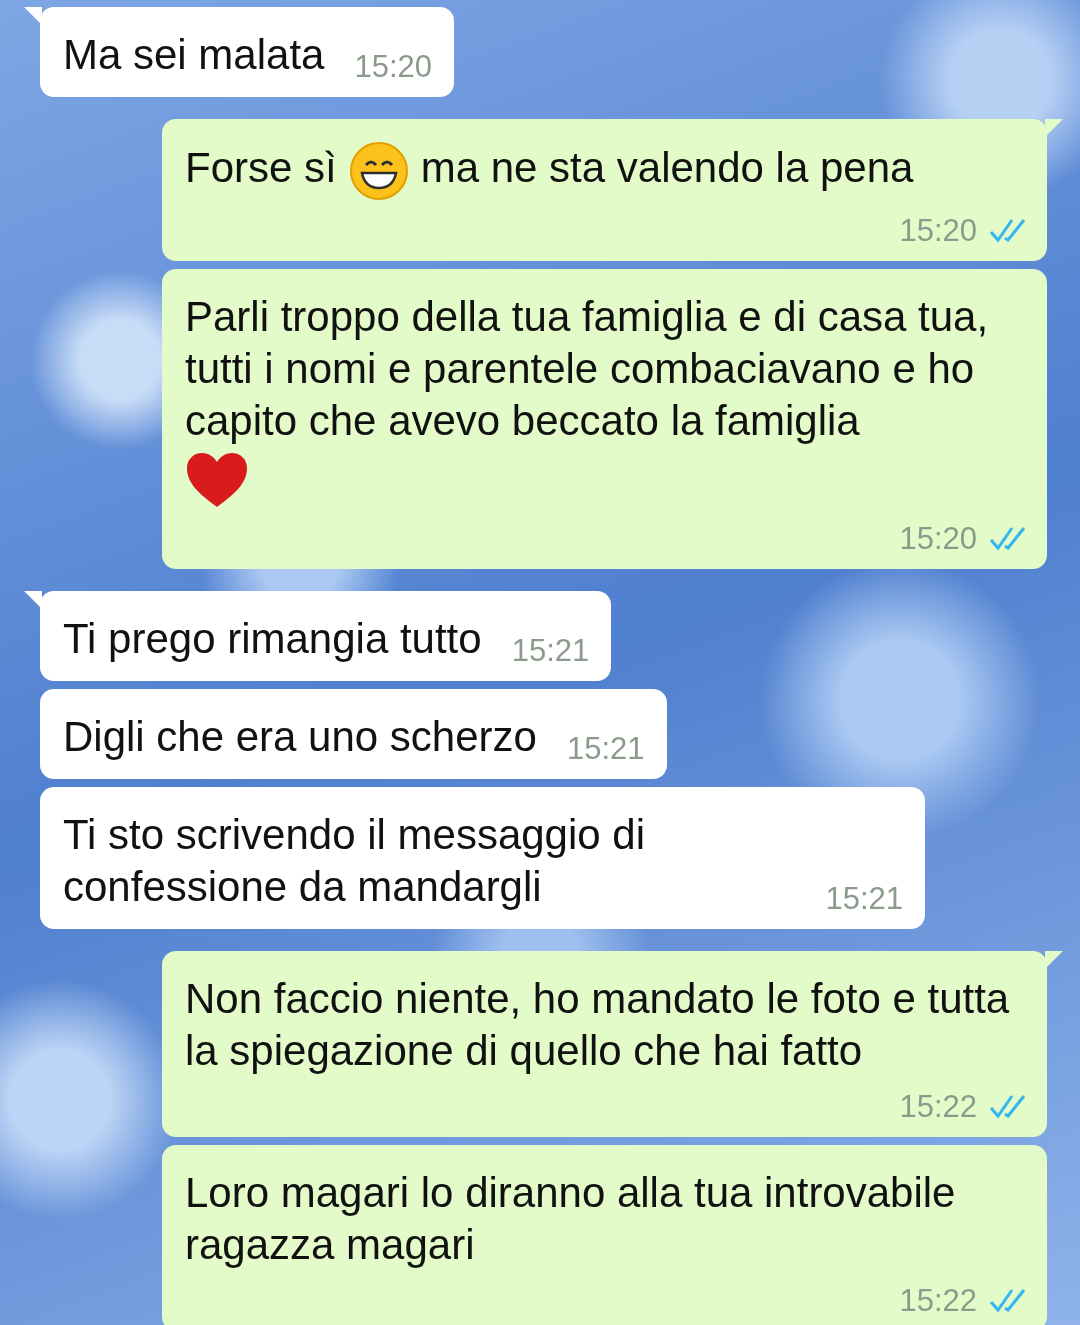 This screenshot has width=1080, height=1325. Describe the element at coordinates (261, 168) in the screenshot. I see `message-text: Forse sì` at that location.